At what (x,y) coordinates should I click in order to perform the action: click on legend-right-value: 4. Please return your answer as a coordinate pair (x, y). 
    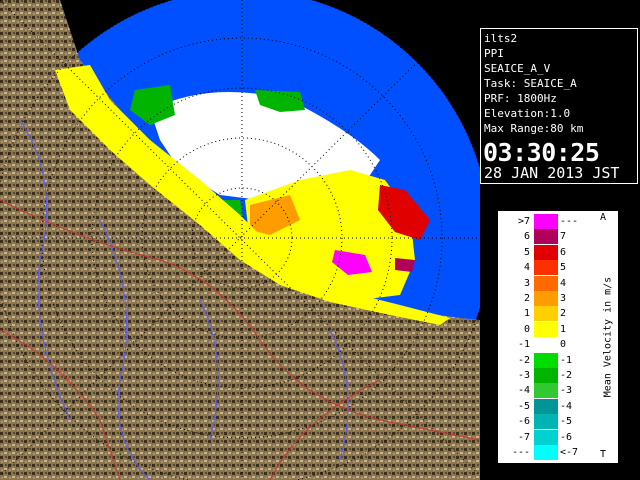
    Looking at the image, I should click on (563, 283).